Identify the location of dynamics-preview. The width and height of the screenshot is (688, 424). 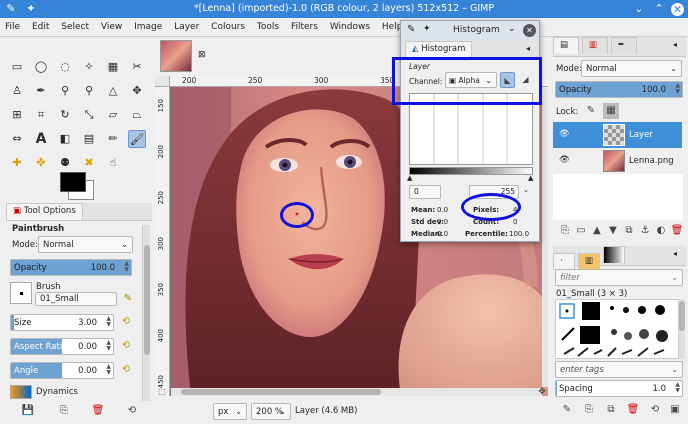
(21, 392).